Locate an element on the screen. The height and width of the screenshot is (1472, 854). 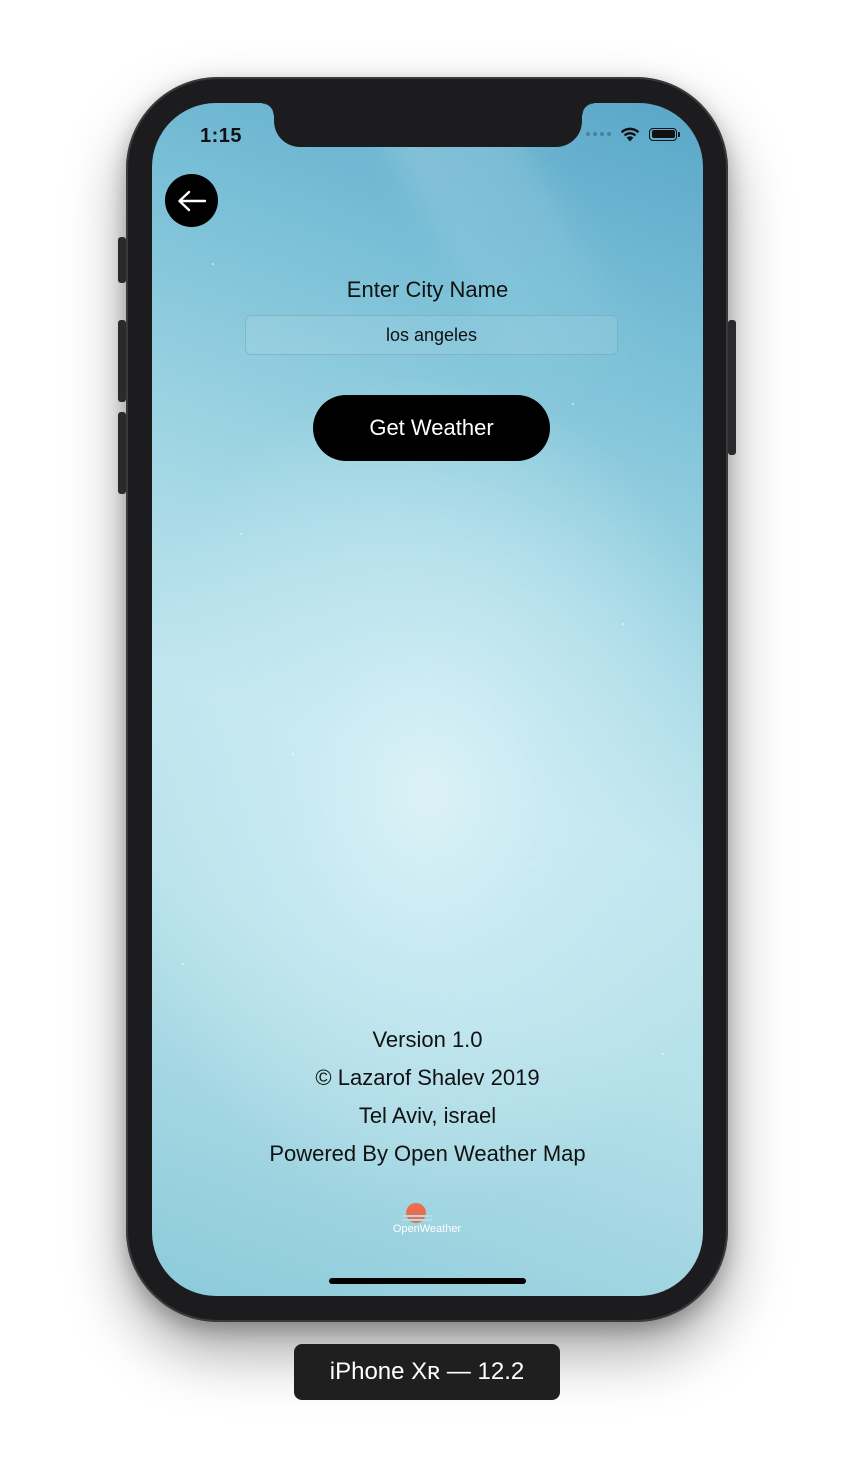
device-notch is located at coordinates (428, 125).